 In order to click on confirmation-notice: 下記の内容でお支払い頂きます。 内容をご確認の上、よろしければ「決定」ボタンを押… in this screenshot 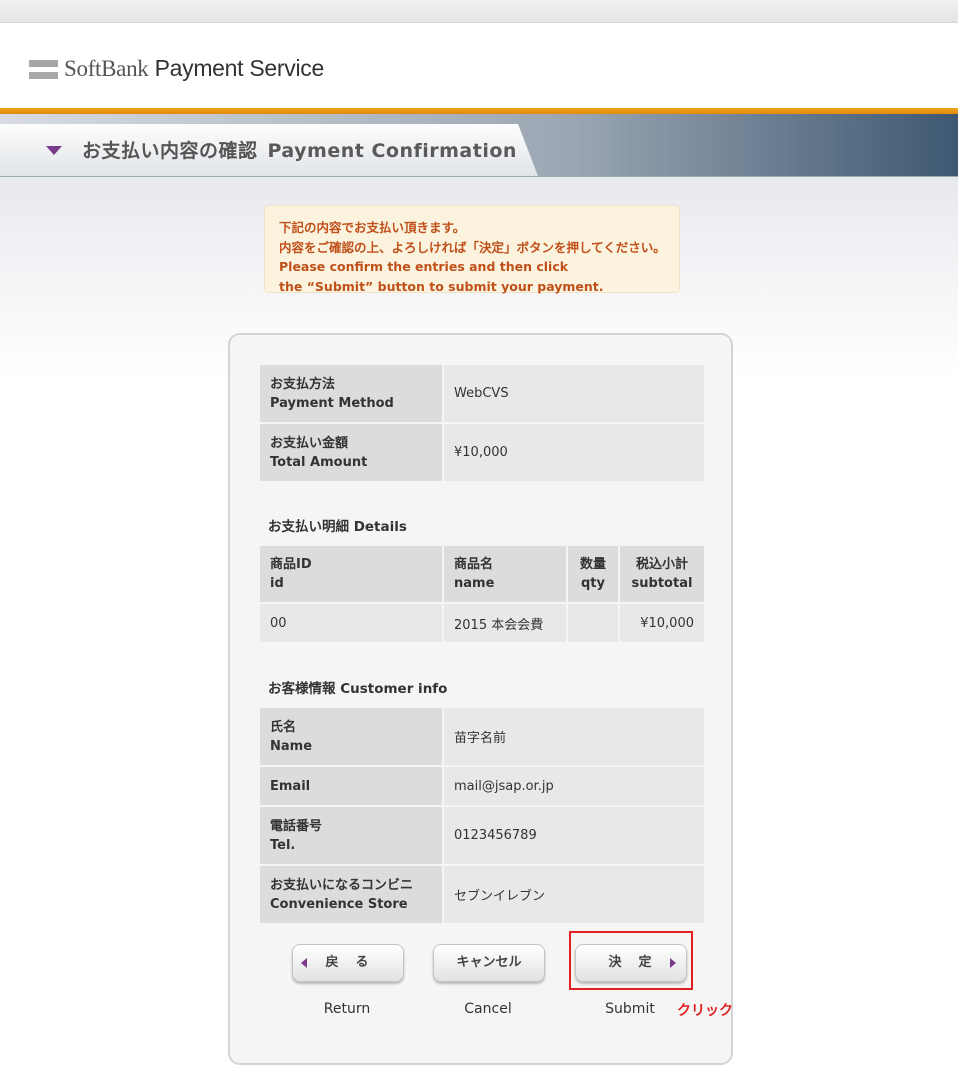, I will do `click(472, 249)`.